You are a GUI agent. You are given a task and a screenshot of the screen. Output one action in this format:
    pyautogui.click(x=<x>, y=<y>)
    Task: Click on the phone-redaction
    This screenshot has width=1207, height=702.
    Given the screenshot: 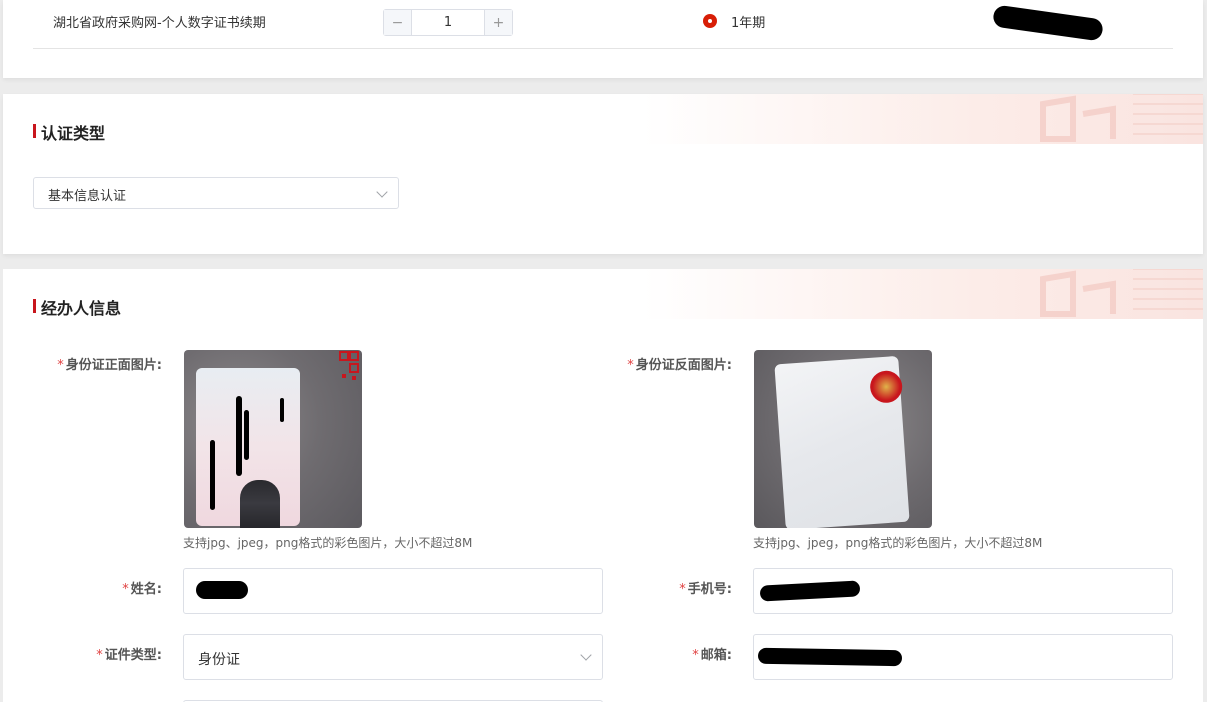 What is the action you would take?
    pyautogui.click(x=810, y=591)
    